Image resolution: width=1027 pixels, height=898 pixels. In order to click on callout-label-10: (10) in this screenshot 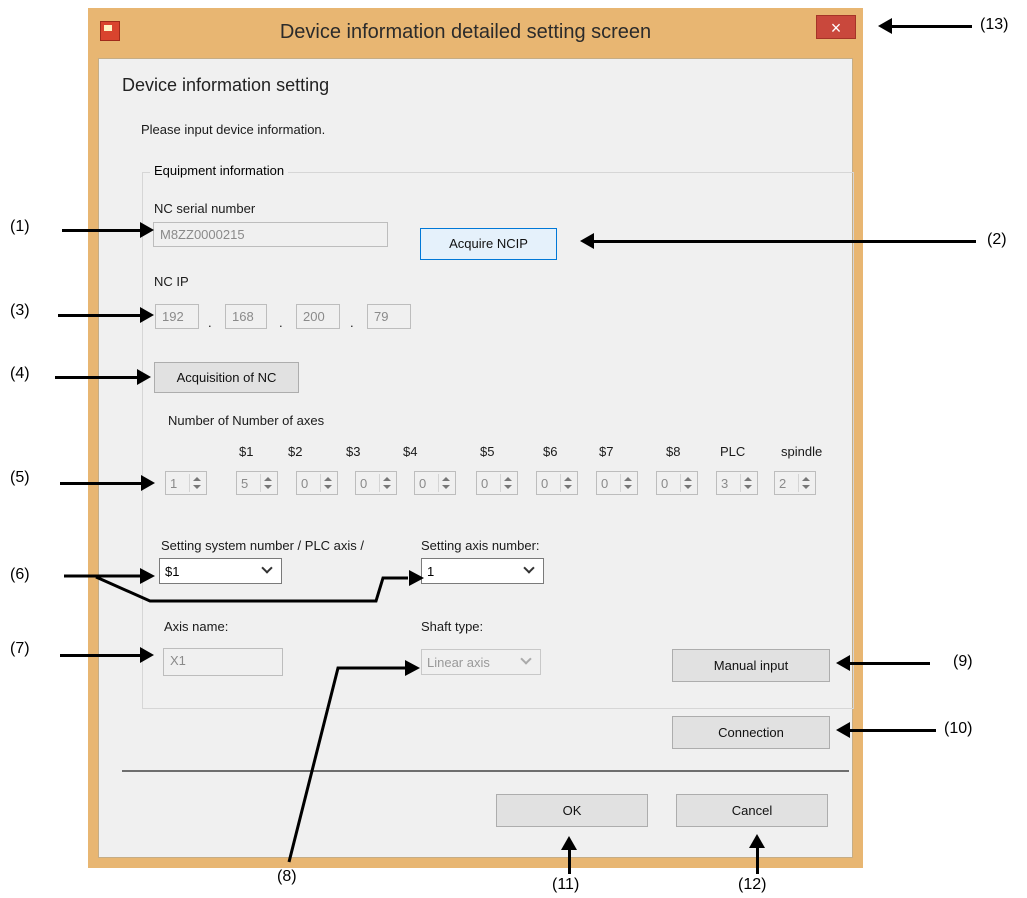, I will do `click(958, 728)`.